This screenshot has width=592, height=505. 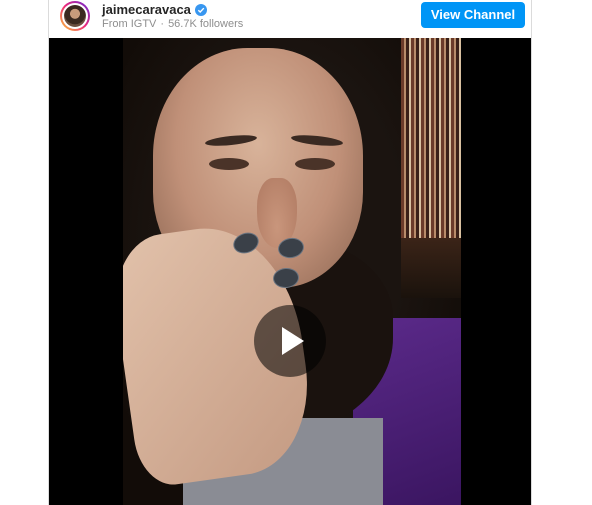 What do you see at coordinates (231, 140) in the screenshot?
I see `left-eyebrow` at bounding box center [231, 140].